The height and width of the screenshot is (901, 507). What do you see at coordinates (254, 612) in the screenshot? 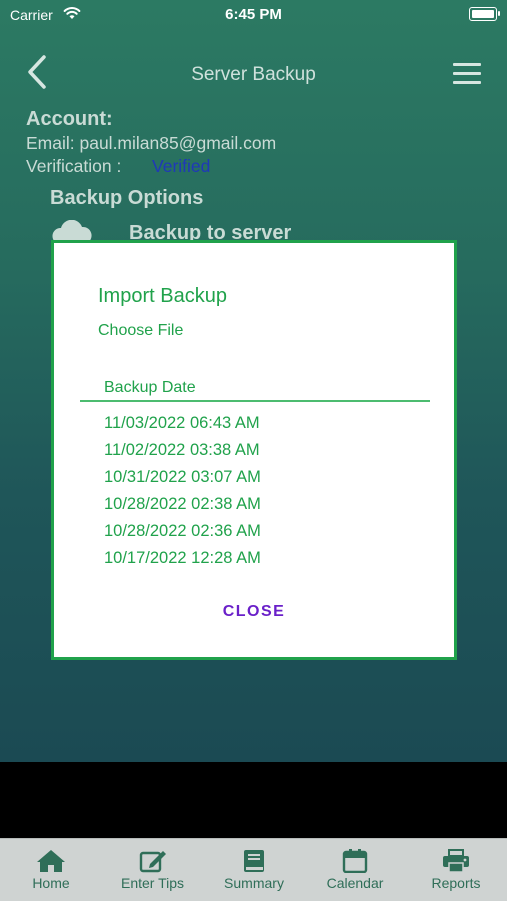
I see `close-button: CLOSE` at bounding box center [254, 612].